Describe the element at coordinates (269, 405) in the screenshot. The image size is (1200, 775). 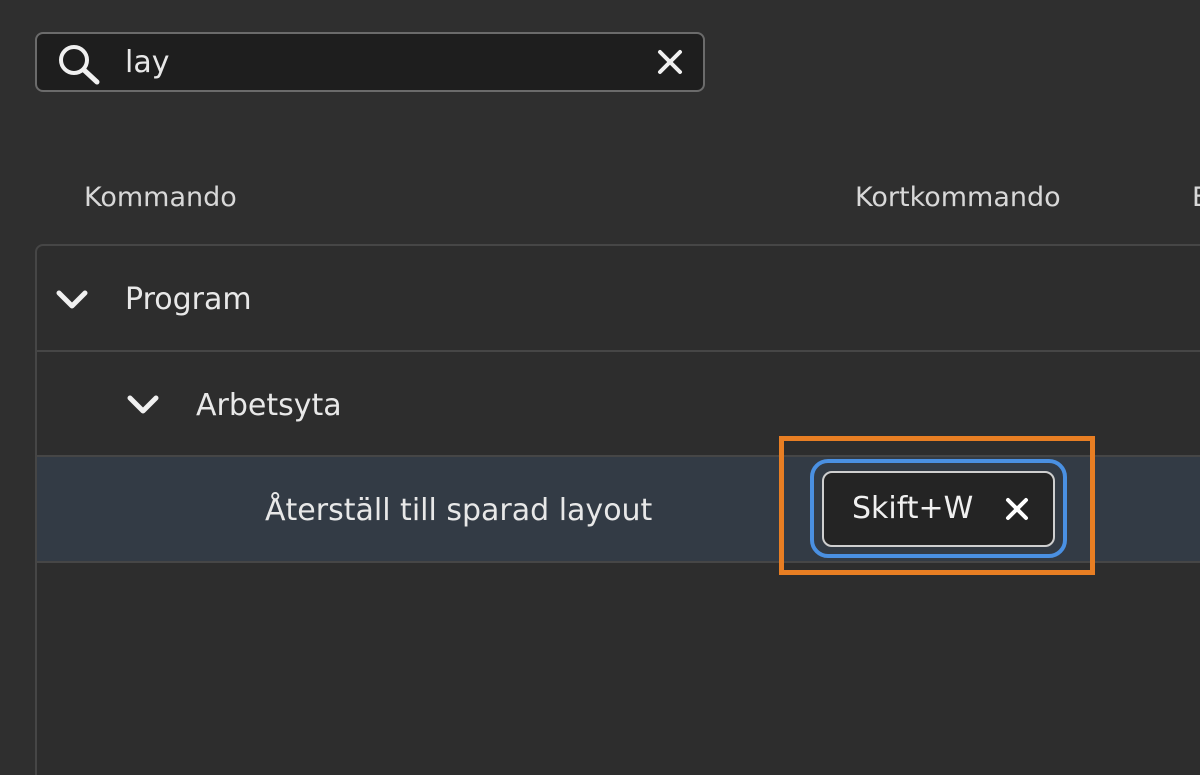
I see `tree-subgroup-label: Arbetsyta` at that location.